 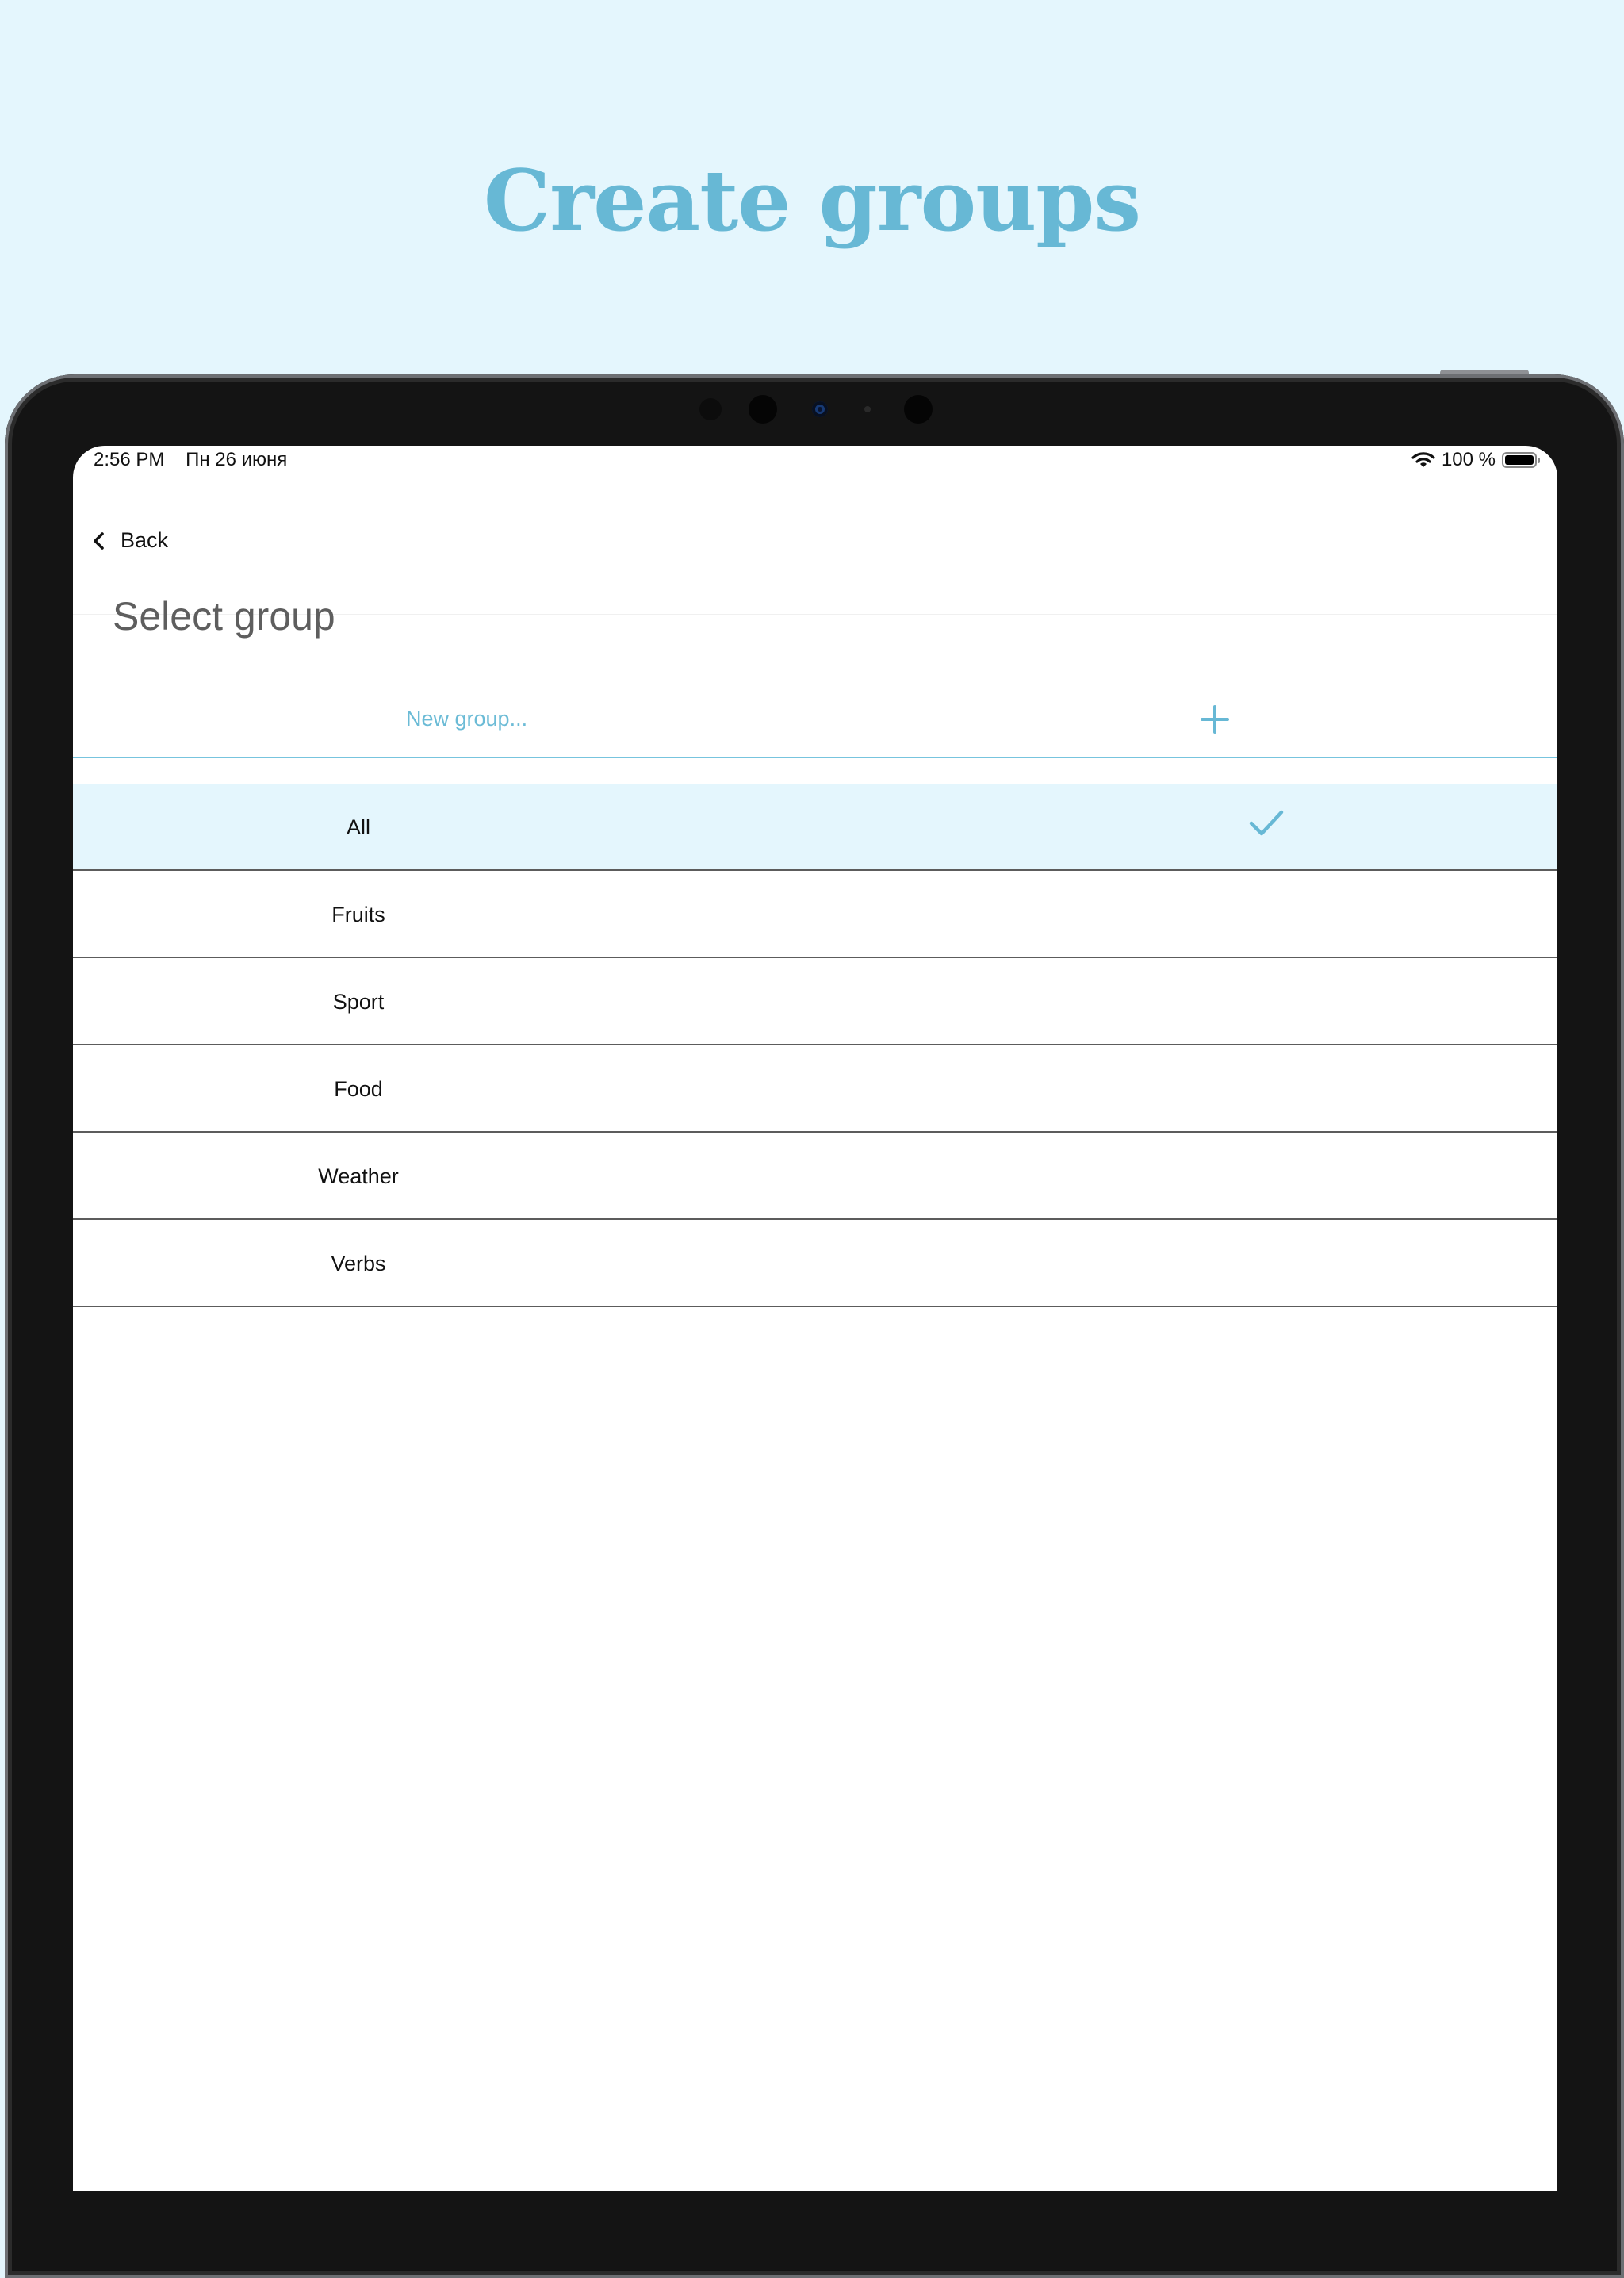 I want to click on headline: Create groups, so click(x=812, y=201).